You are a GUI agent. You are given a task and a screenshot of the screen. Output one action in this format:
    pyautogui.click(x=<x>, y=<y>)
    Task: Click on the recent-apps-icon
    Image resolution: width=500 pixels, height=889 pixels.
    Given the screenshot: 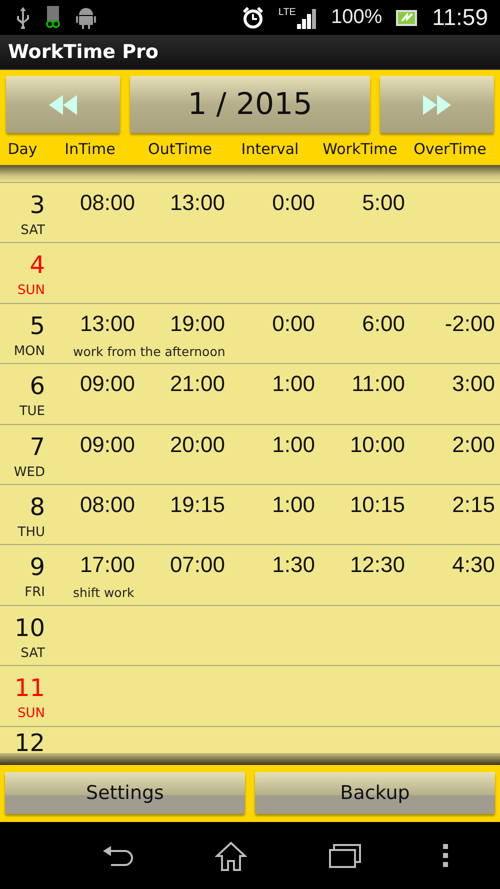 What is the action you would take?
    pyautogui.click(x=345, y=856)
    